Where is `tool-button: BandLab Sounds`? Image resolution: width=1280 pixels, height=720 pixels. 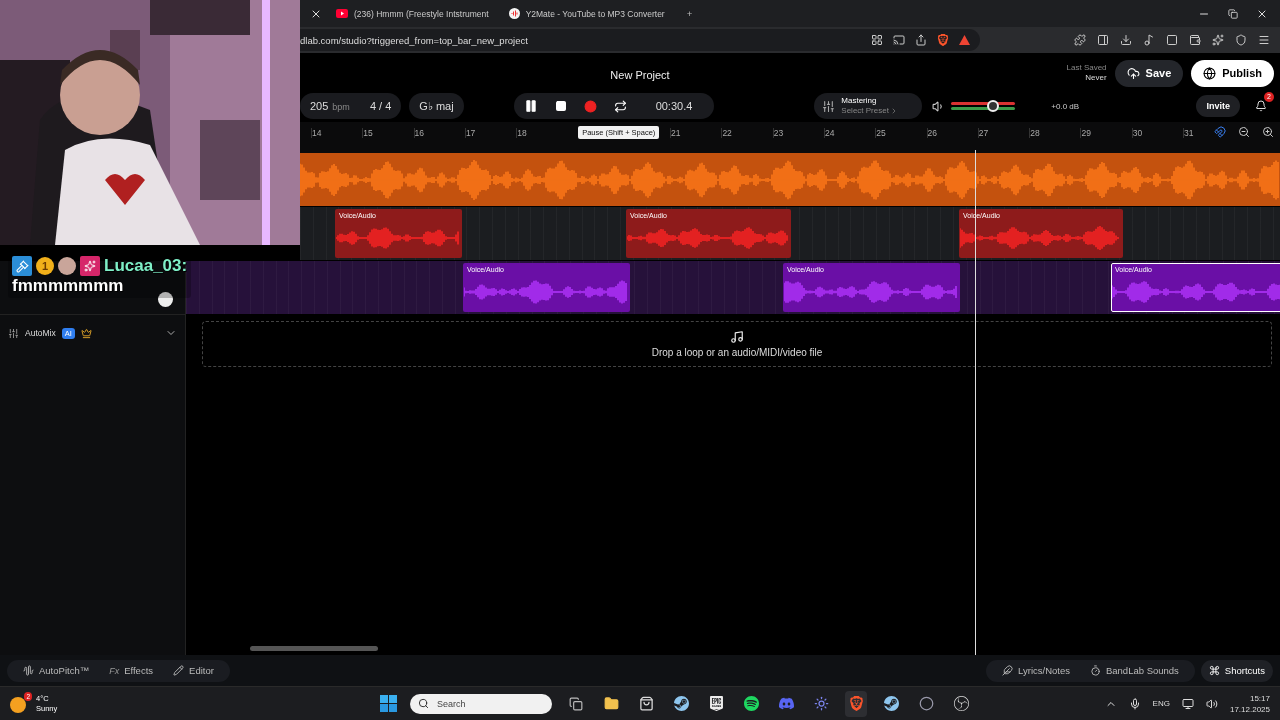
tool-button: BandLab Sounds is located at coordinates (1134, 670).